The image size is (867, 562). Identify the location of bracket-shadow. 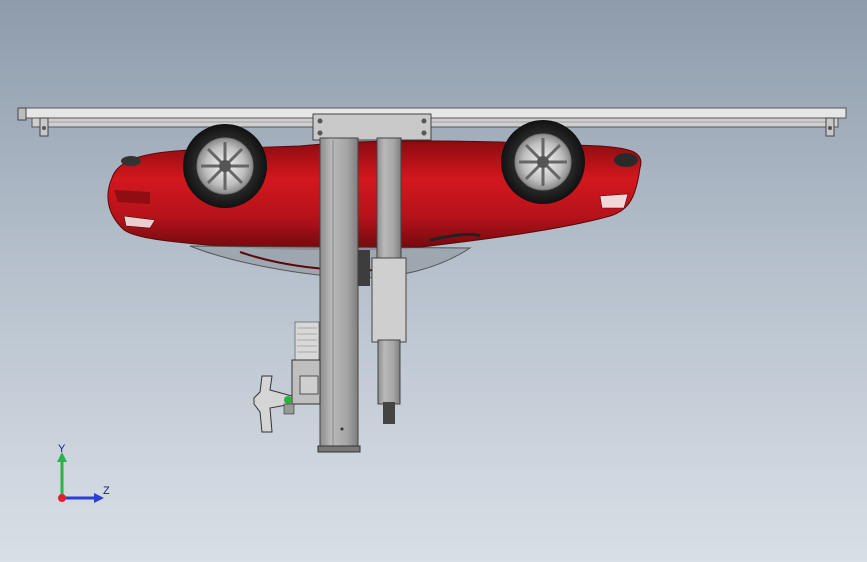
(364, 268).